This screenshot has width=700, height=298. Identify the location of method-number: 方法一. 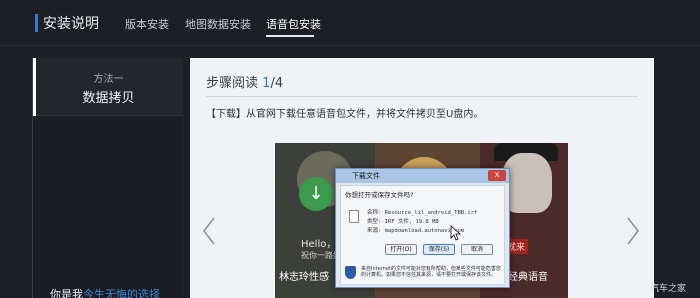
(108, 79).